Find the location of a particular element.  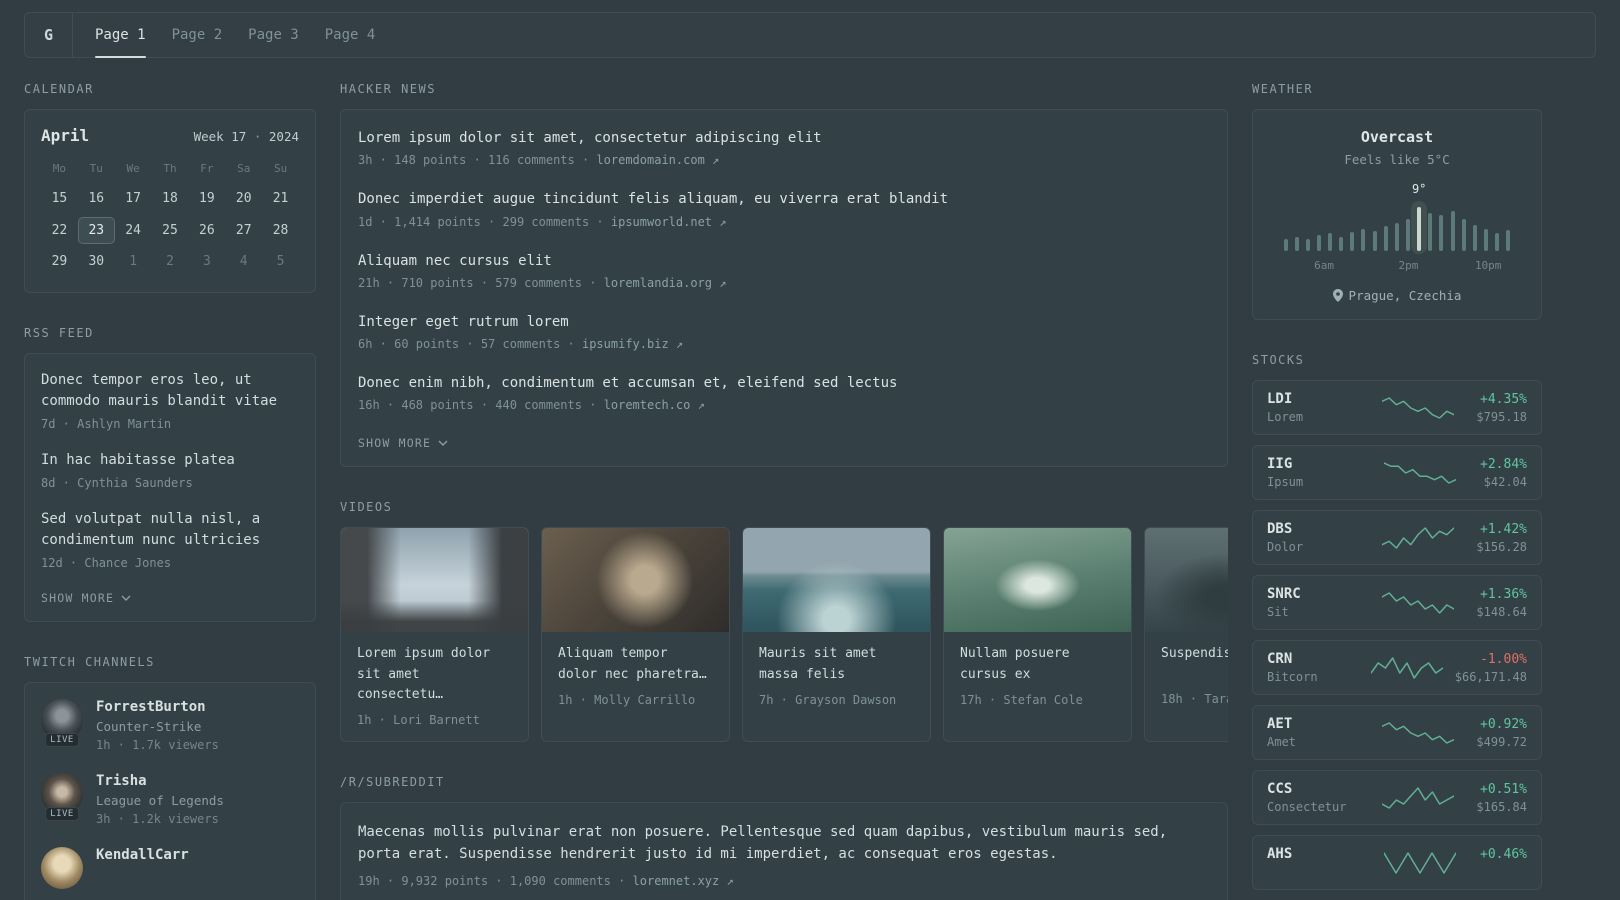

calendar-year: 2024 is located at coordinates (283, 136).